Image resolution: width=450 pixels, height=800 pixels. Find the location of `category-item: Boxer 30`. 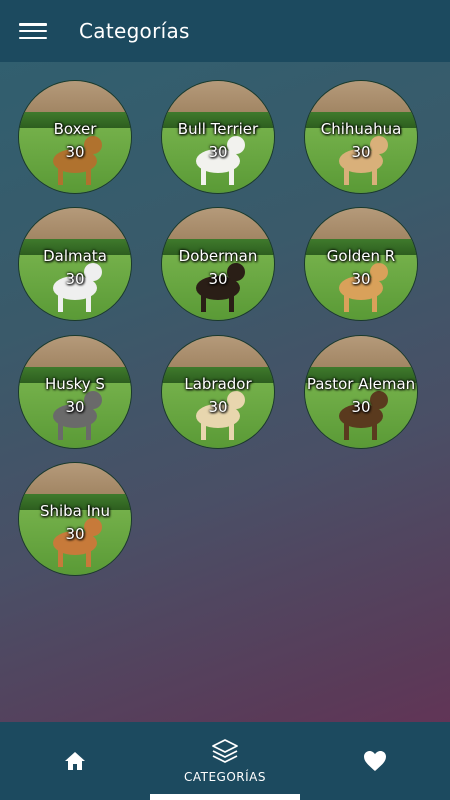

category-item: Boxer 30 is located at coordinates (75, 137).